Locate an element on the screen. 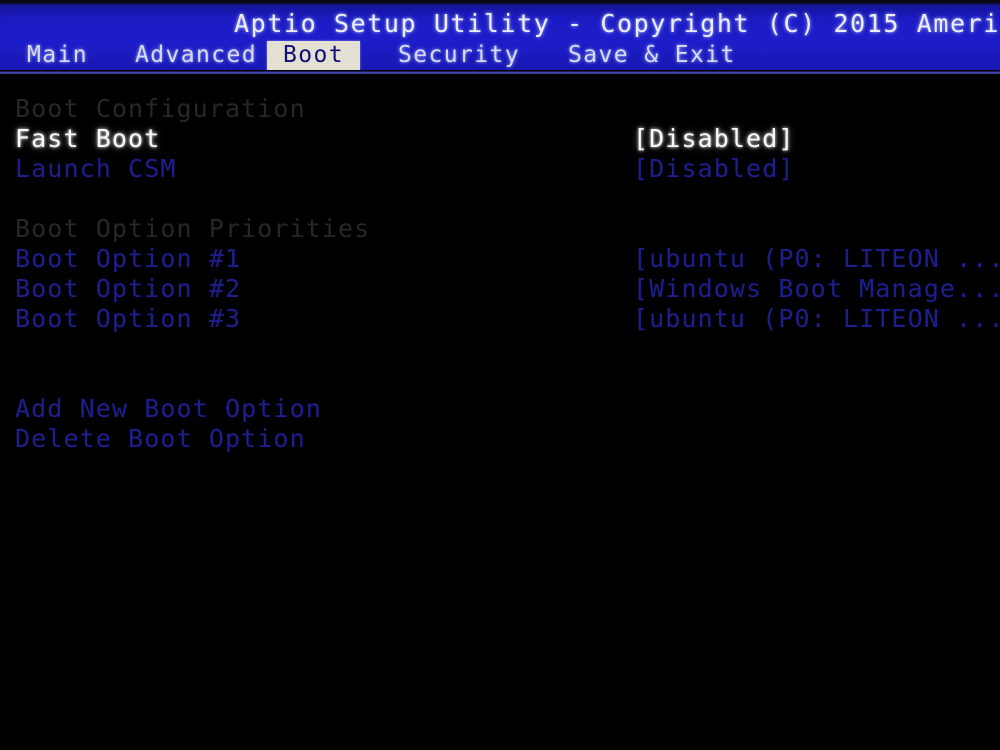 The image size is (1000, 750). menu-tab-bar: Main Advanced Boot Security Save & Exit is located at coordinates (500, 55).